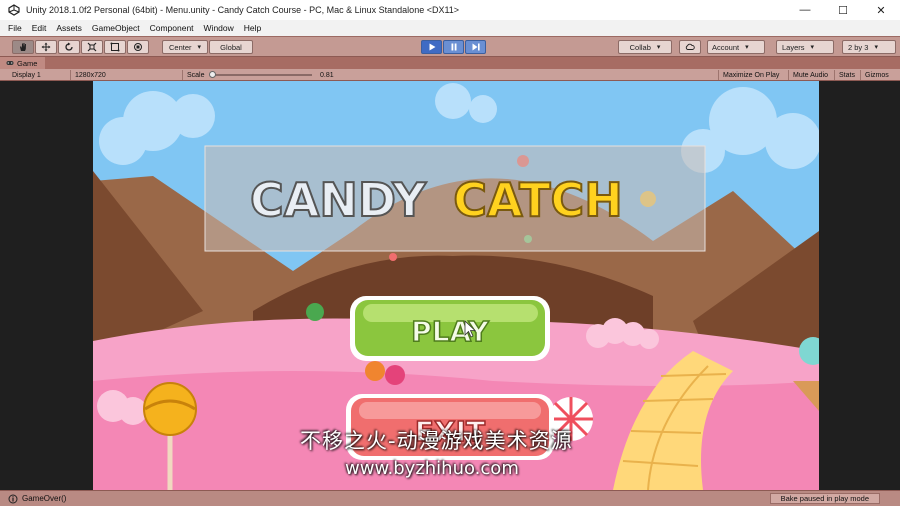  I want to click on layers-dropdown: Layers, so click(805, 47).